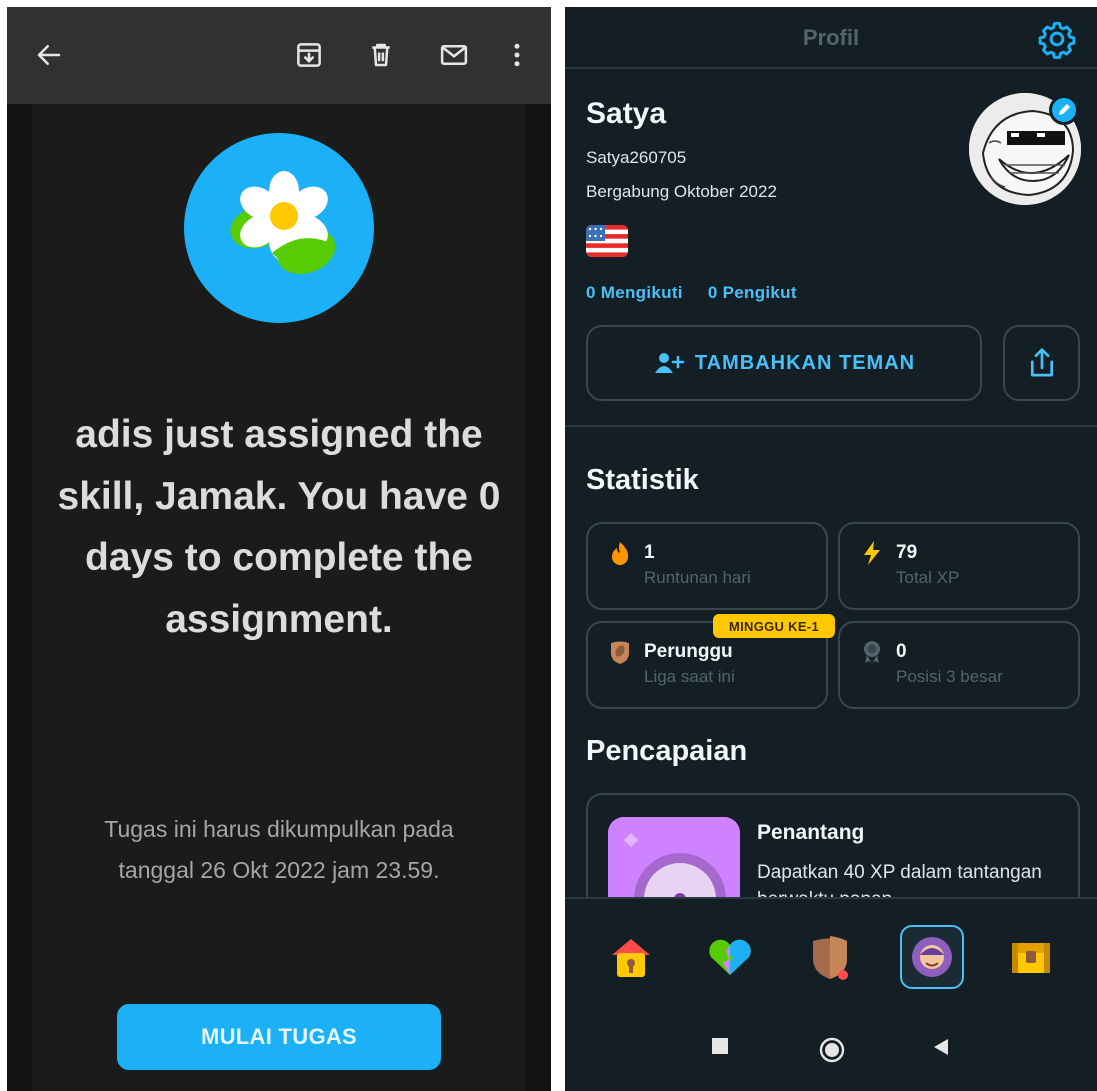 The width and height of the screenshot is (1097, 1091). What do you see at coordinates (872, 553) in the screenshot?
I see `lightning-icon` at bounding box center [872, 553].